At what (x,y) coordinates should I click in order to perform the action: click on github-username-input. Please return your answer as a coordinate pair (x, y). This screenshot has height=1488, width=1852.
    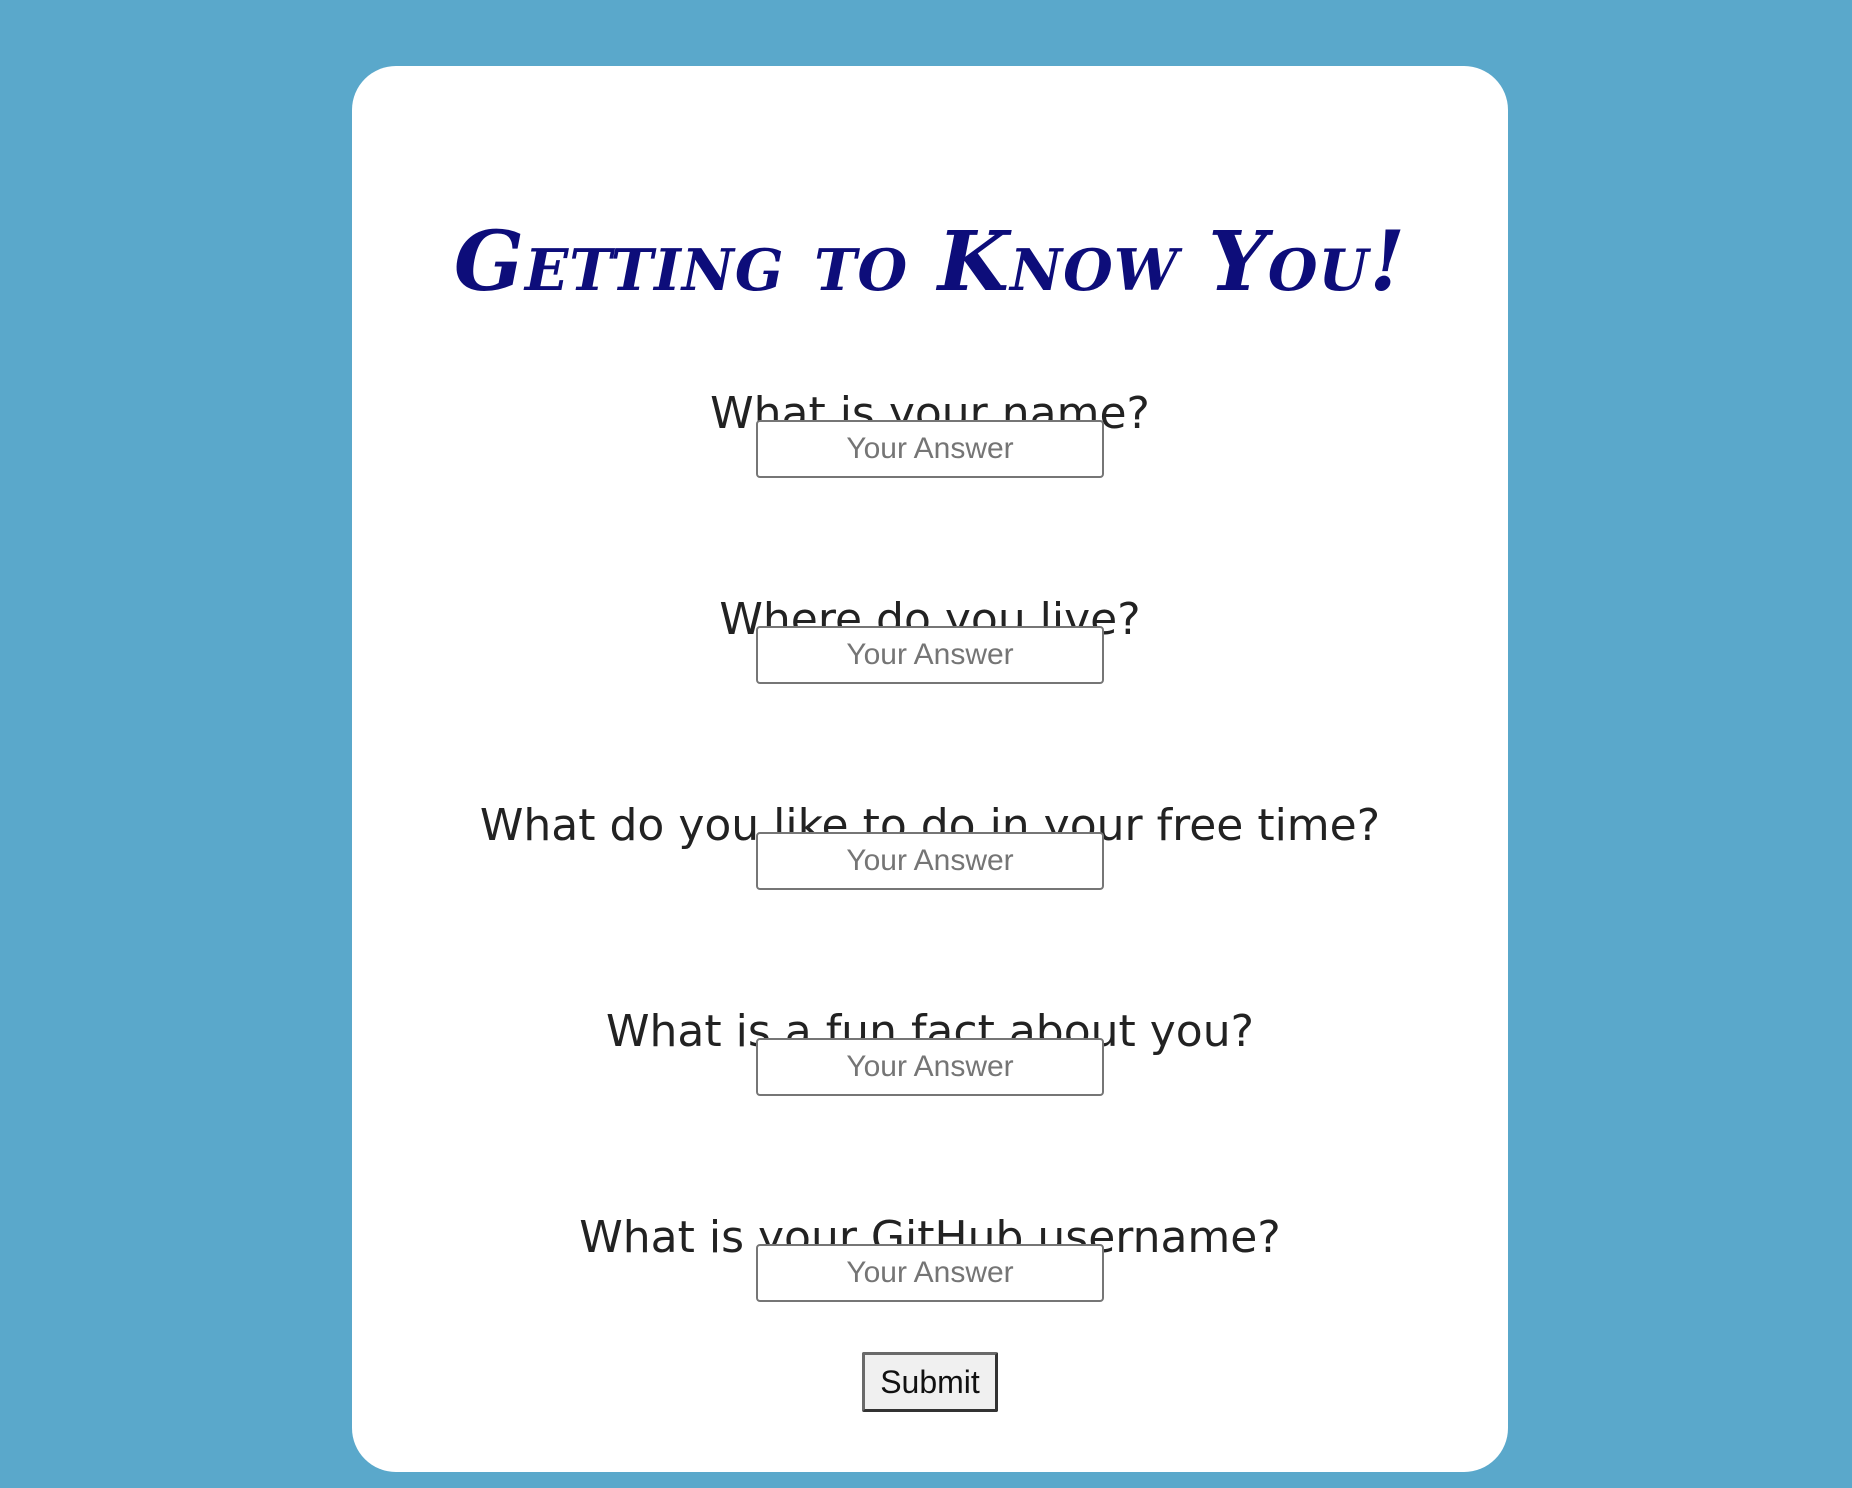
    Looking at the image, I should click on (930, 1273).